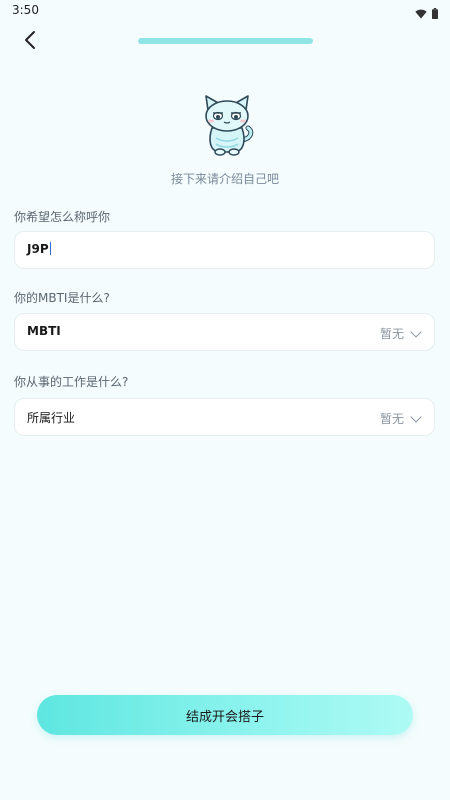 This screenshot has height=800, width=450. I want to click on progress-bar, so click(225, 41).